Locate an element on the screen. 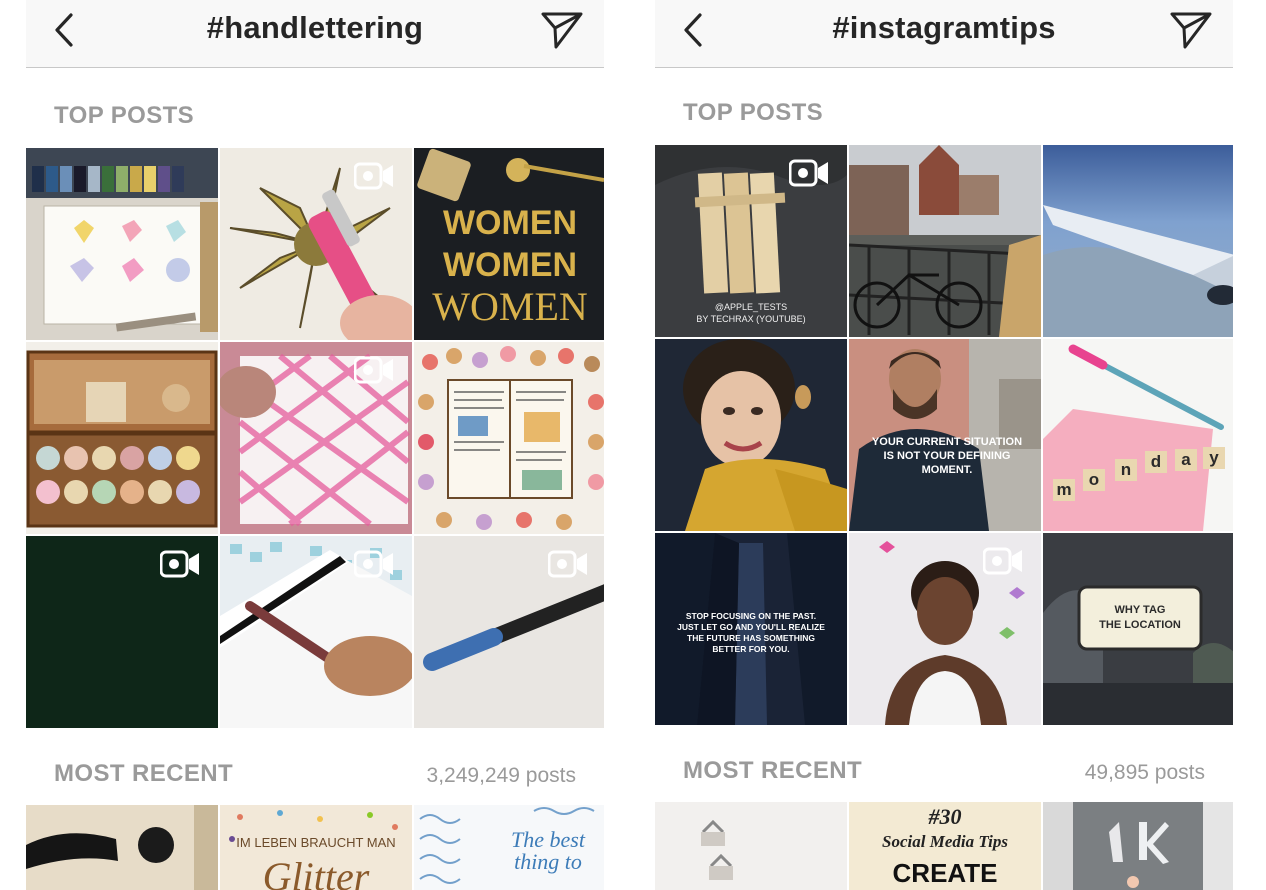 The image size is (1266, 890). watercolor-swatches-image is located at coordinates (122, 244).